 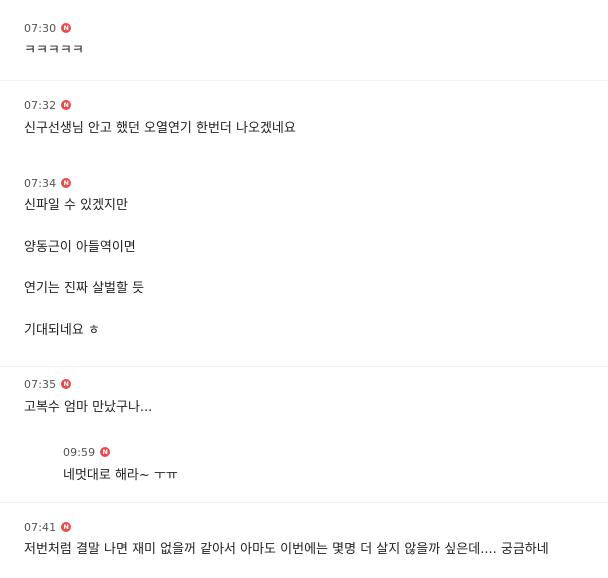 I want to click on comment-text: 신구선생님 안고 했던 오열연기 한번더 나오겠네요, so click(x=160, y=128).